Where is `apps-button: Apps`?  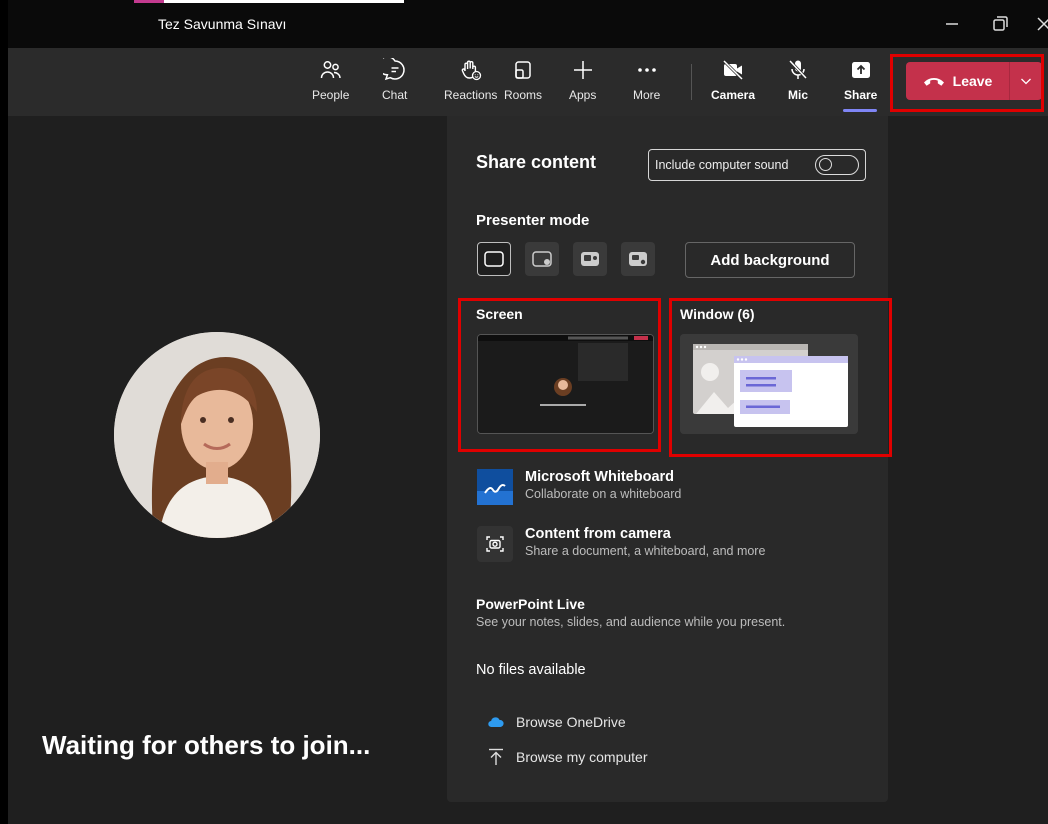 apps-button: Apps is located at coordinates (582, 83).